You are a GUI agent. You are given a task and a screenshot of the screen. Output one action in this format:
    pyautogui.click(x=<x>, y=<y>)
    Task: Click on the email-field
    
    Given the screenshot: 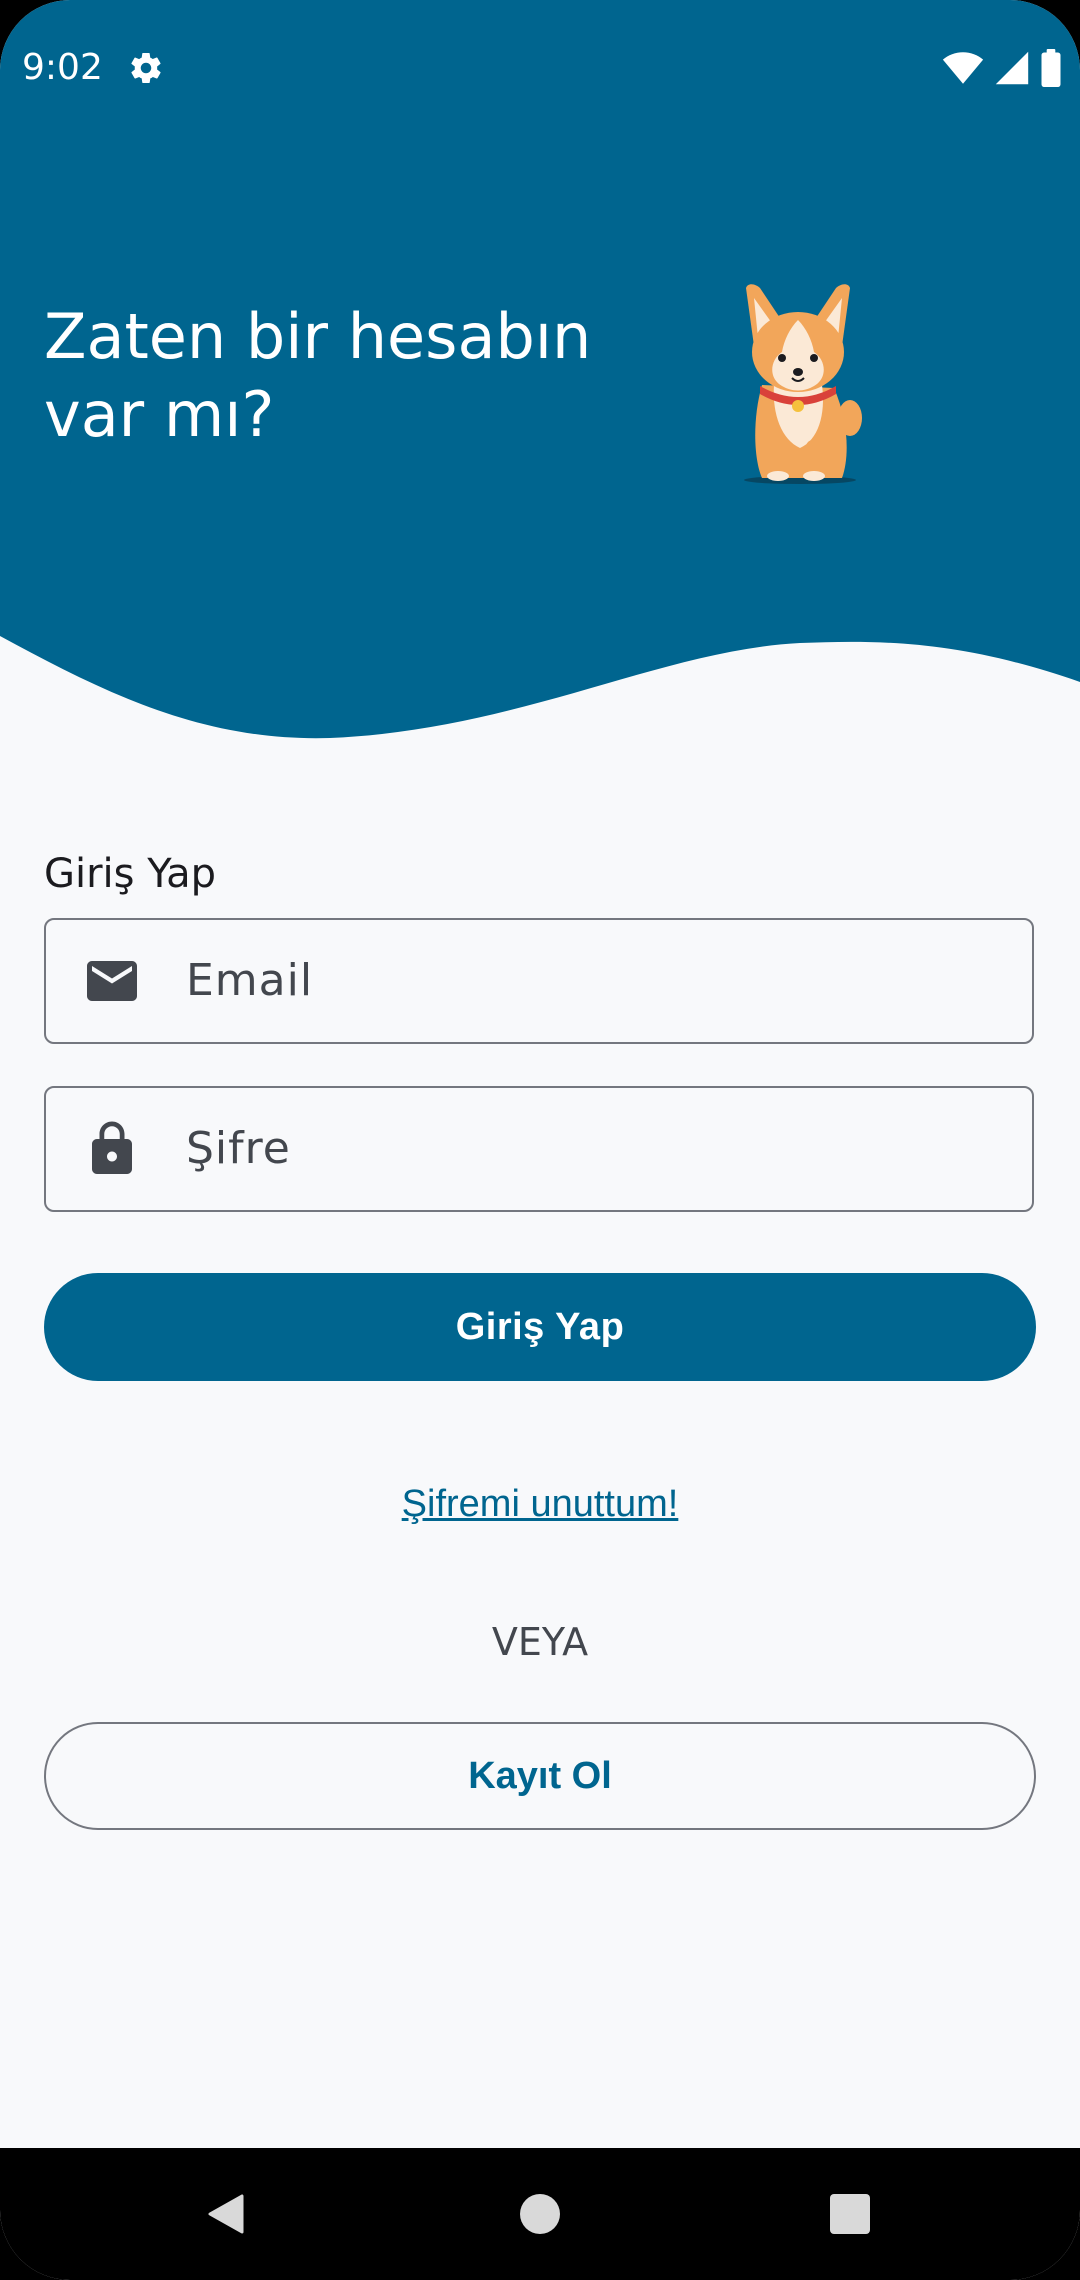 What is the action you would take?
    pyautogui.click(x=539, y=981)
    